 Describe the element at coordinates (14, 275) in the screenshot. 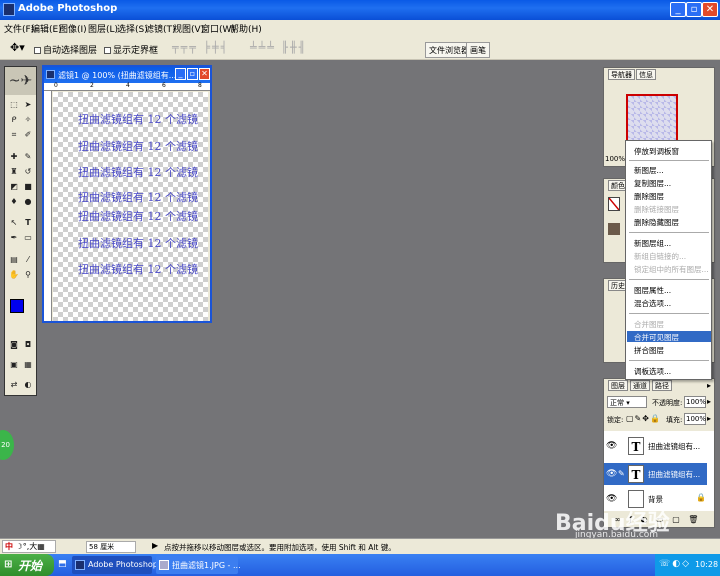

I see `hand-tool-icon: ✋` at that location.